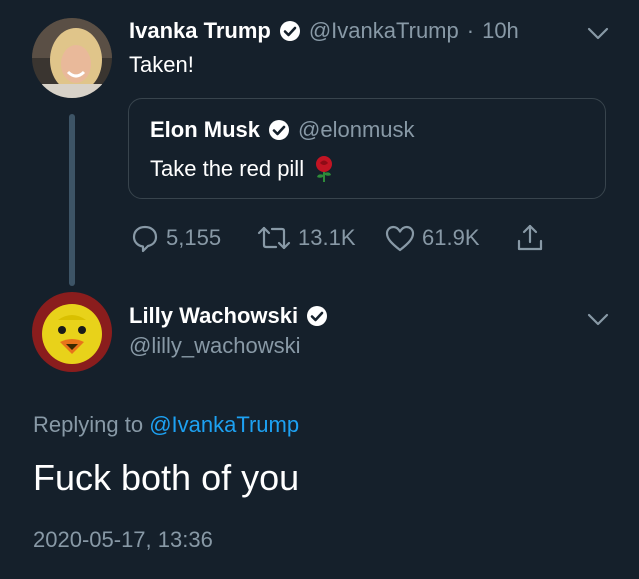  What do you see at coordinates (72, 332) in the screenshot?
I see `lilly-avatar` at bounding box center [72, 332].